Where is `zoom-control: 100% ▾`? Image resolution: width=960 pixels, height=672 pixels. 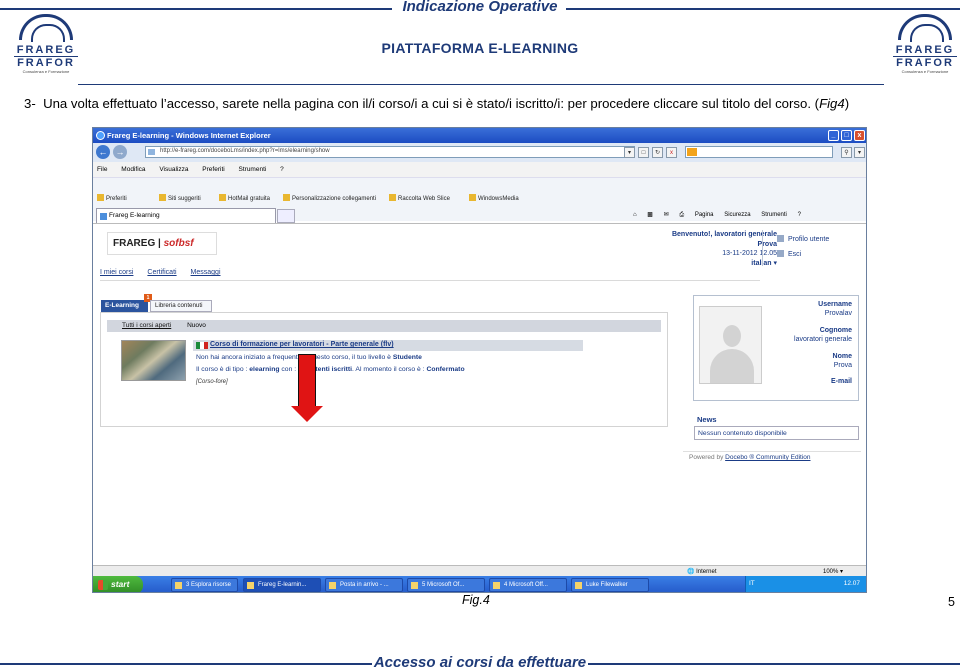 zoom-control: 100% ▾ is located at coordinates (833, 571).